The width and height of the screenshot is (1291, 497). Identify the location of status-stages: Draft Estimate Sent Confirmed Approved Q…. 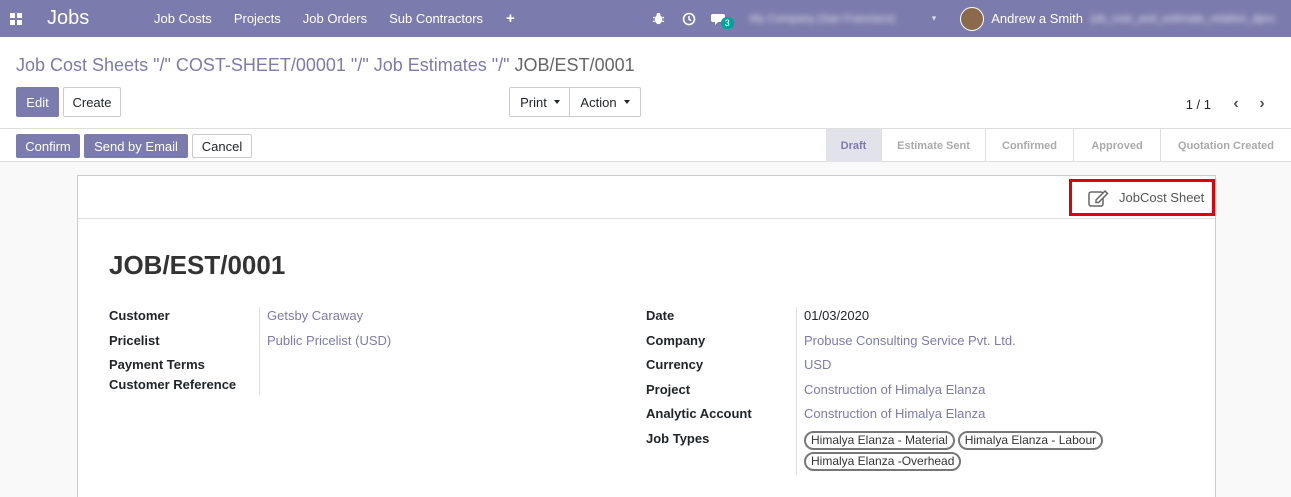
(1058, 145).